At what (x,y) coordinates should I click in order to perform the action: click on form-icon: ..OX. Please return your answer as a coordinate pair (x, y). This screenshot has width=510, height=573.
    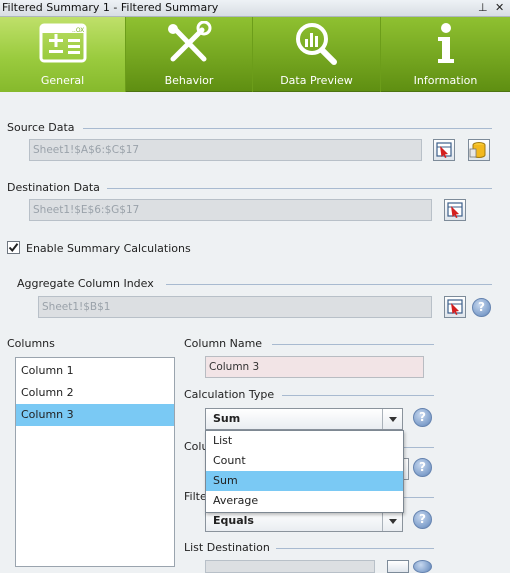
    Looking at the image, I should click on (63, 44).